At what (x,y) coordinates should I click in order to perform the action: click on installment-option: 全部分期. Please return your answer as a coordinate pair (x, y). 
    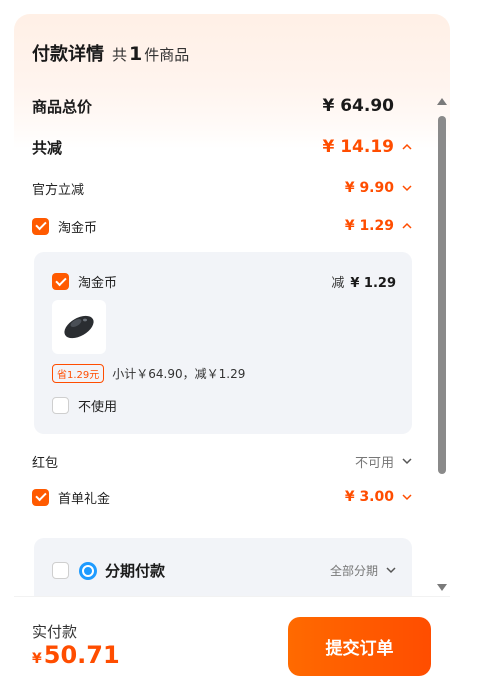
    Looking at the image, I should click on (363, 570).